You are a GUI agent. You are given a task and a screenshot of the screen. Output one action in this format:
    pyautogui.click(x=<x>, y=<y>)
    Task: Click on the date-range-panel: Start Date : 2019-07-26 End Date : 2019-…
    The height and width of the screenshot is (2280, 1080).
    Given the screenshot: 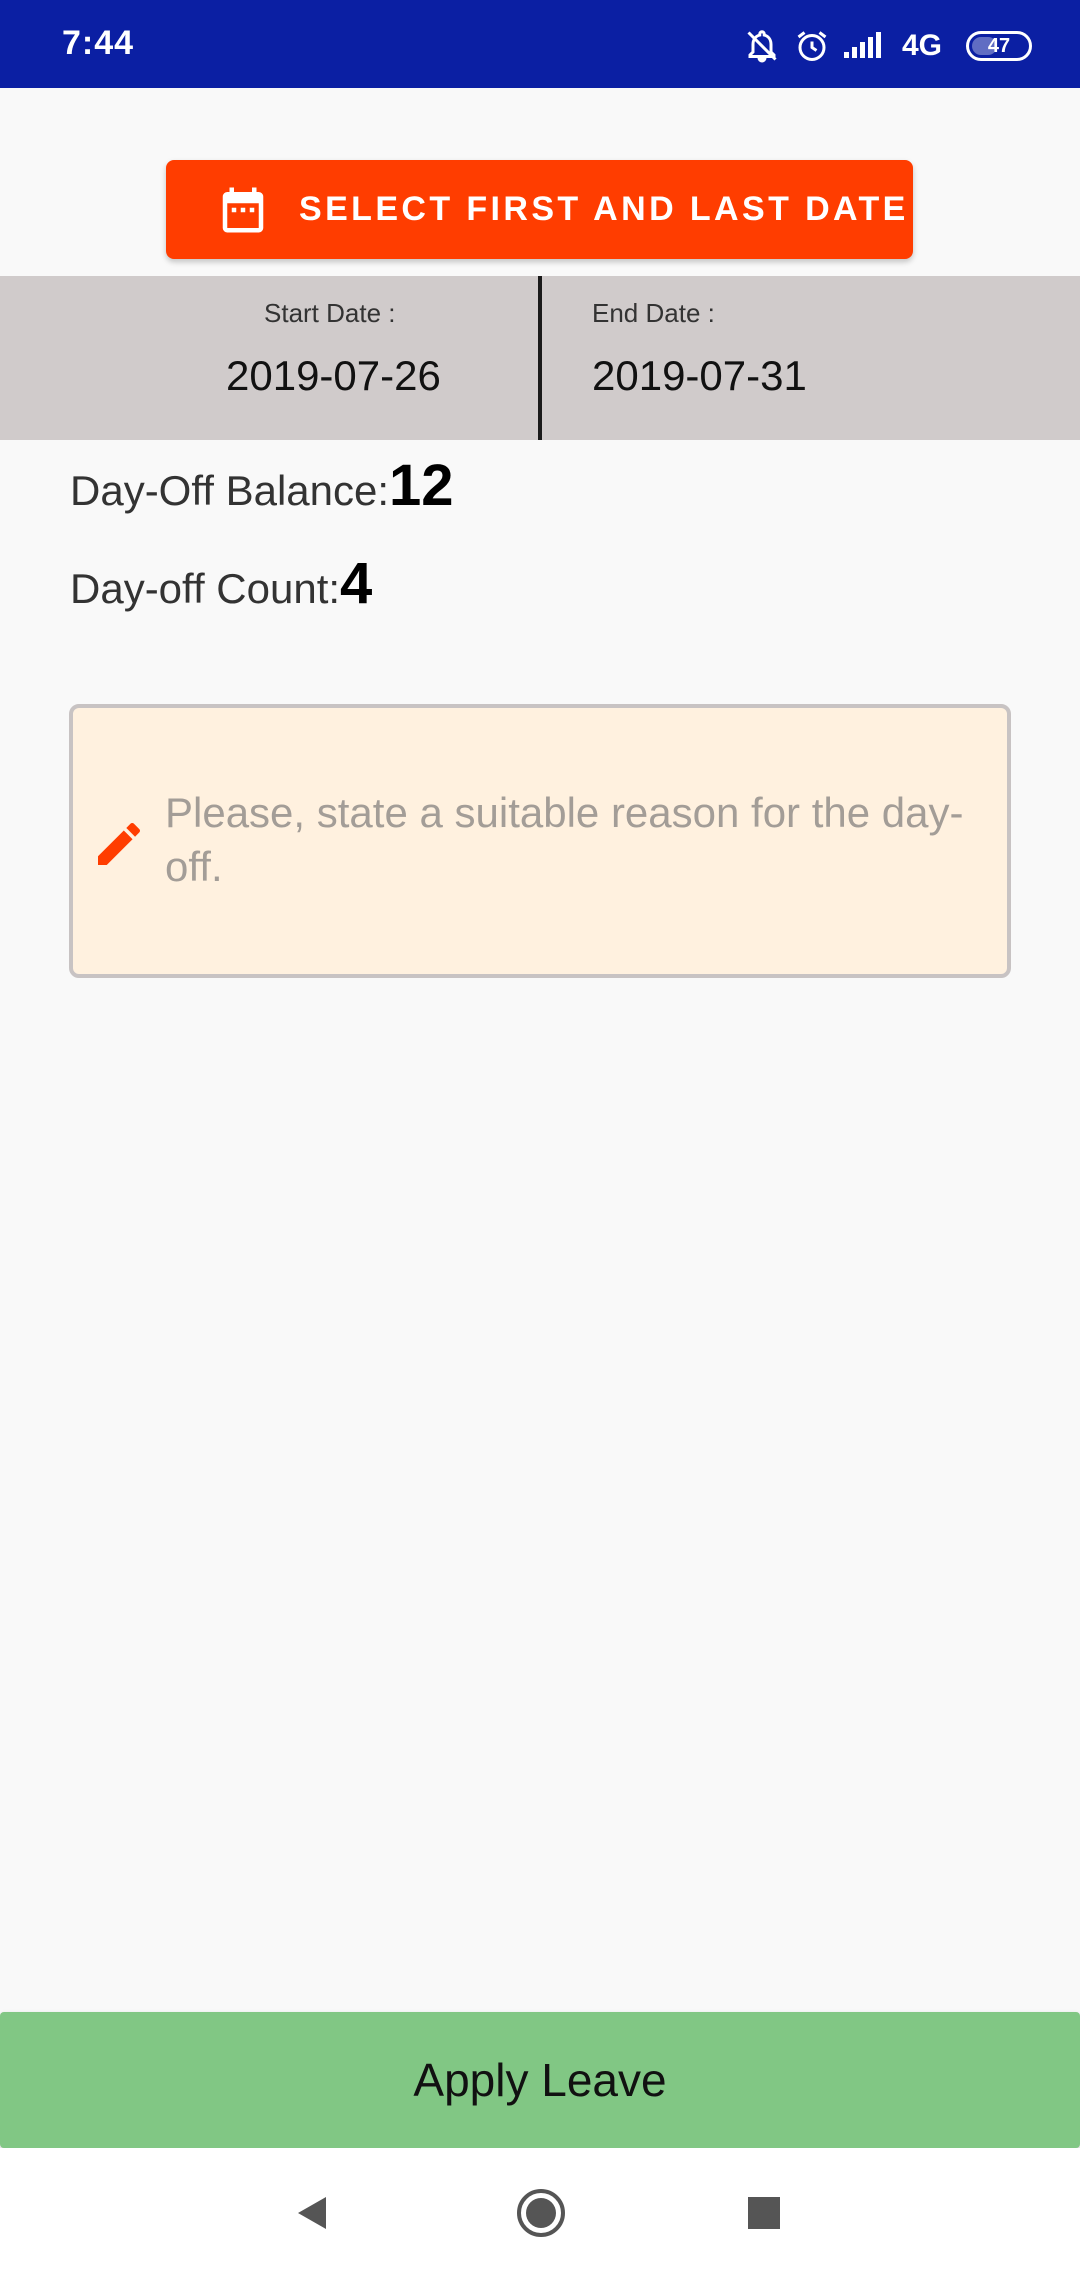 What is the action you would take?
    pyautogui.click(x=540, y=358)
    